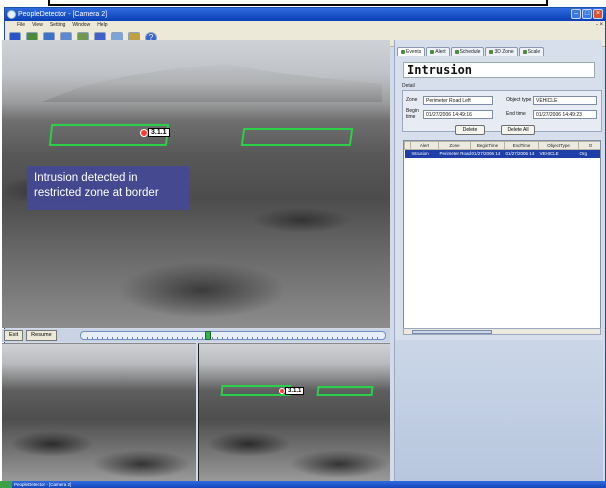 Image resolution: width=606 pixels, height=488 pixels. I want to click on tab-schedule: Schedule, so click(467, 51).